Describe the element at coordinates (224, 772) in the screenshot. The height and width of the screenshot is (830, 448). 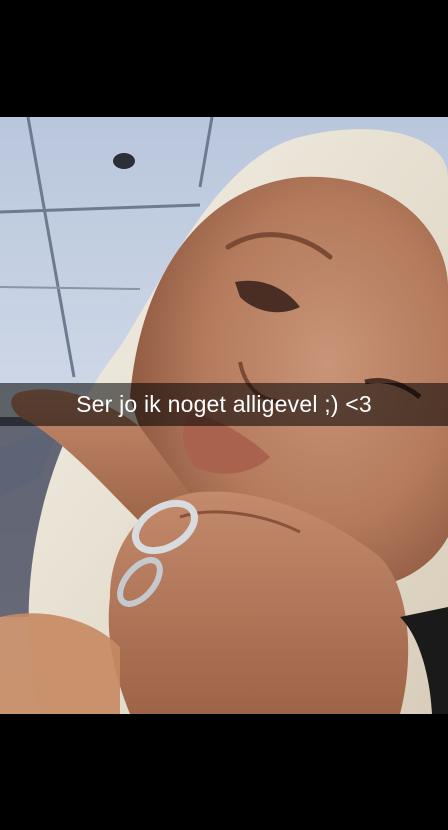
I see `bottom-letterbox-bar` at that location.